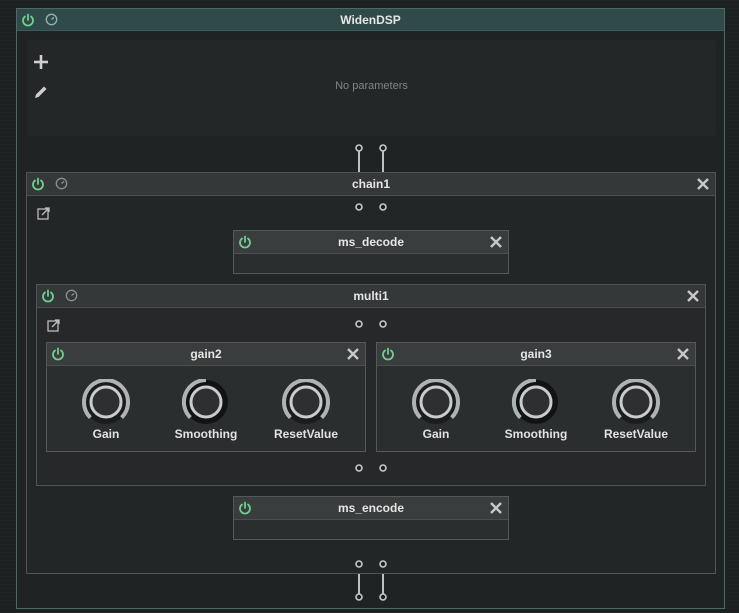 Image resolution: width=739 pixels, height=613 pixels. I want to click on multi1-header: multi1, so click(371, 296).